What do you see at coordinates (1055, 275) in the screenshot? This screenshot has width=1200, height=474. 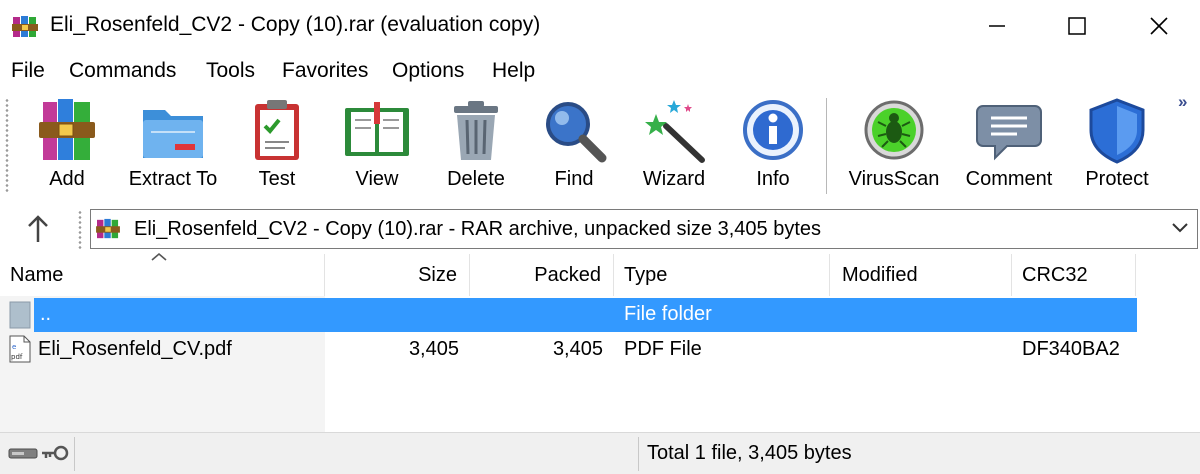 I see `column-crc32-label: CRC32` at bounding box center [1055, 275].